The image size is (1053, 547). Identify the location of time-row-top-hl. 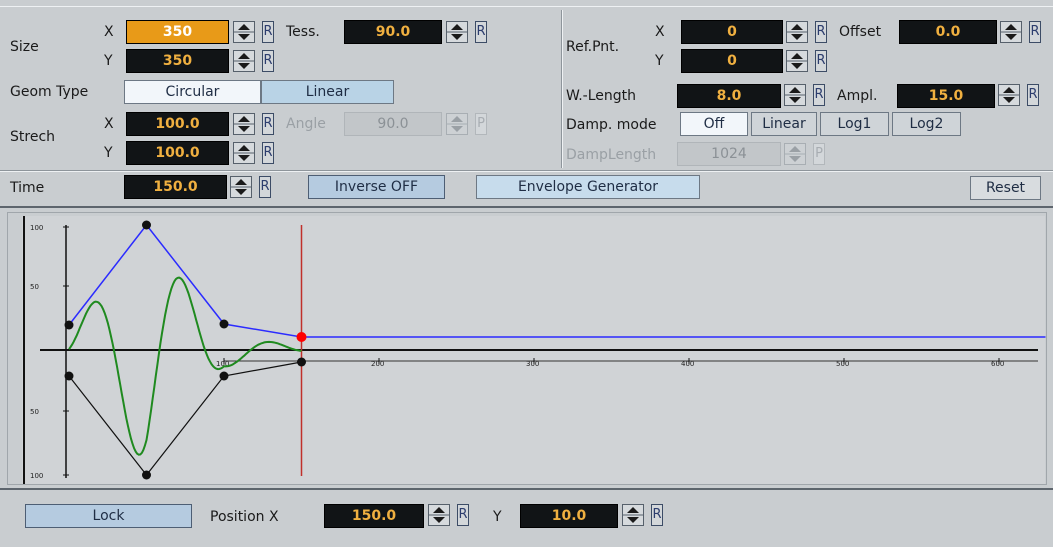
(526, 171).